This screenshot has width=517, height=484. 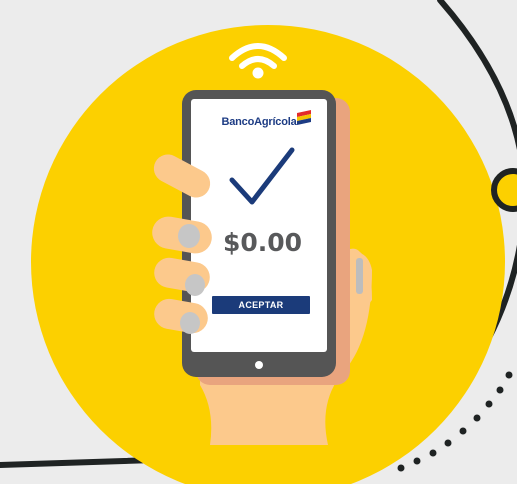 What do you see at coordinates (259, 122) in the screenshot?
I see `bank-logo-text: BancoAgrícola` at bounding box center [259, 122].